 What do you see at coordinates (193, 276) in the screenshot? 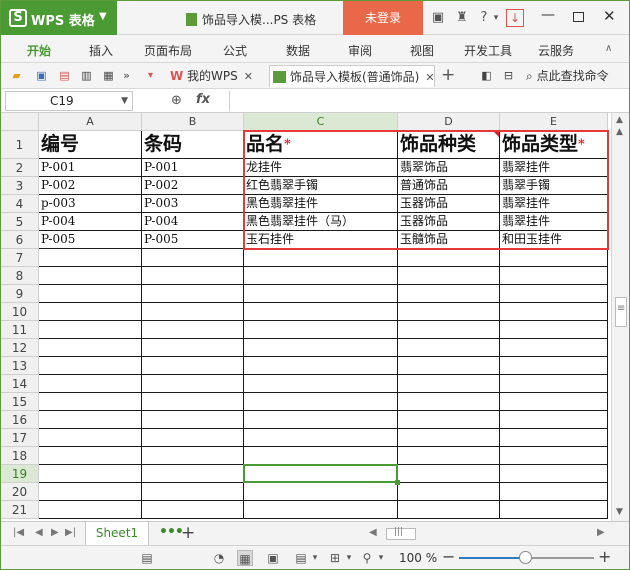
I see `cell-b8` at bounding box center [193, 276].